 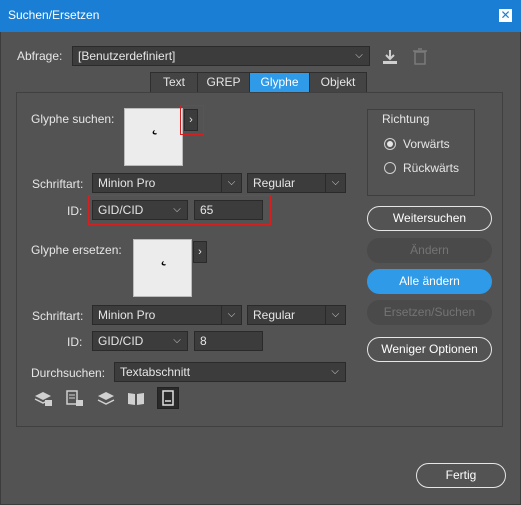 I want to click on close-button: ✕, so click(x=505, y=15).